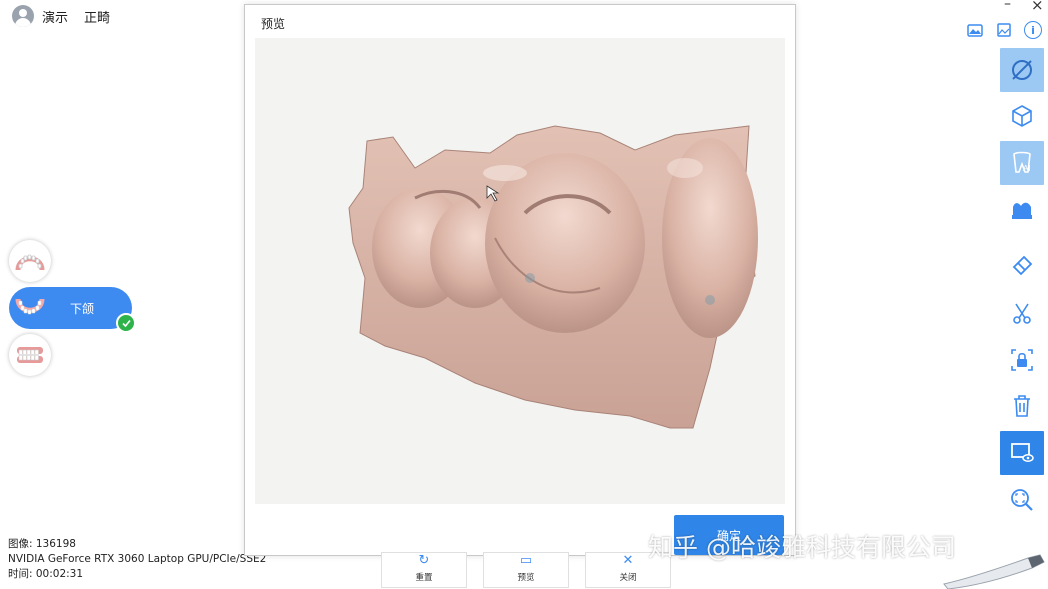 The image size is (1048, 589). What do you see at coordinates (628, 578) in the screenshot?
I see `close-label: 关闭` at bounding box center [628, 578].